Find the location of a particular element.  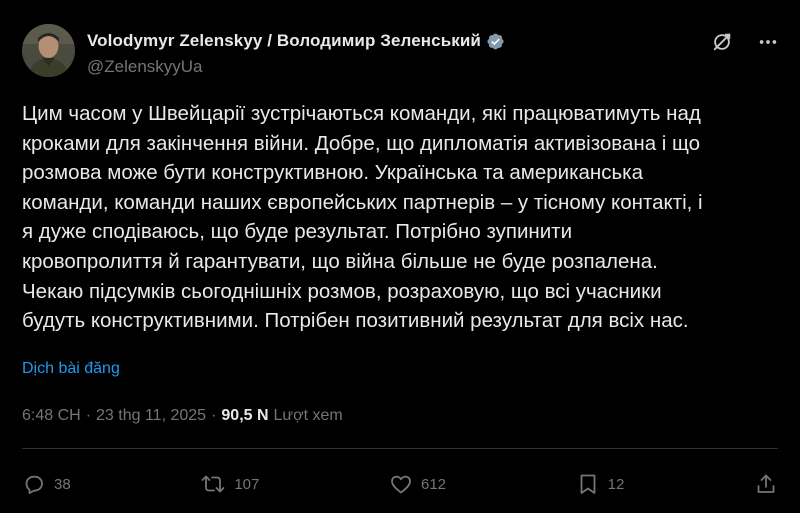

handle: @ZelenskyyUa is located at coordinates (296, 67).